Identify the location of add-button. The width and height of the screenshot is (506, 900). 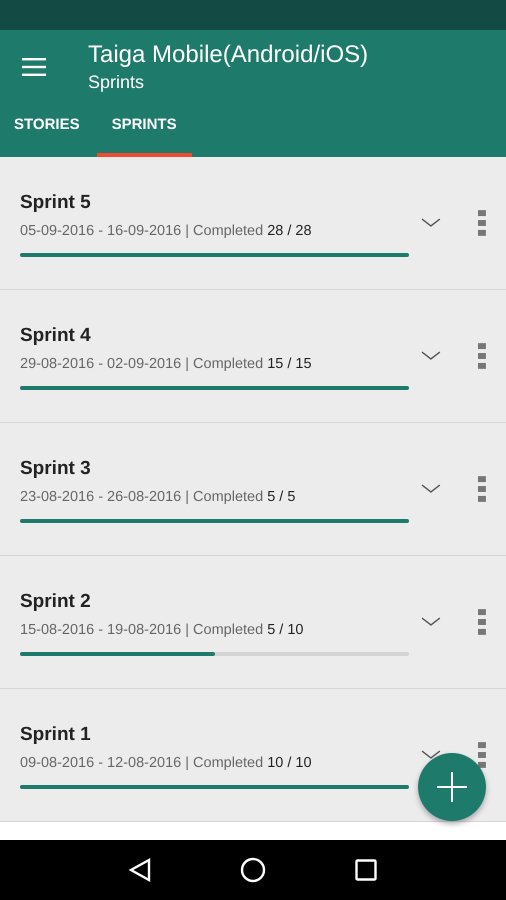
(452, 787).